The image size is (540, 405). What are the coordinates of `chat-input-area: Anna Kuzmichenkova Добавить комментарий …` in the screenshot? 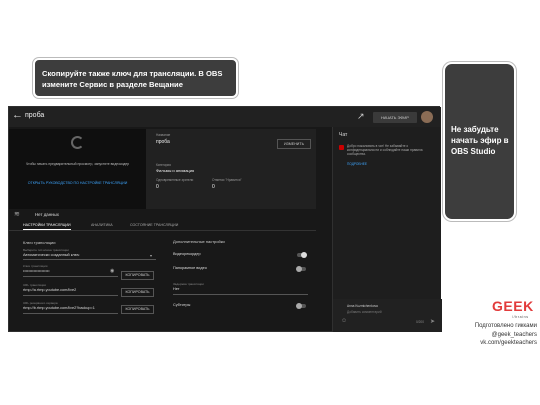 It's located at (387, 315).